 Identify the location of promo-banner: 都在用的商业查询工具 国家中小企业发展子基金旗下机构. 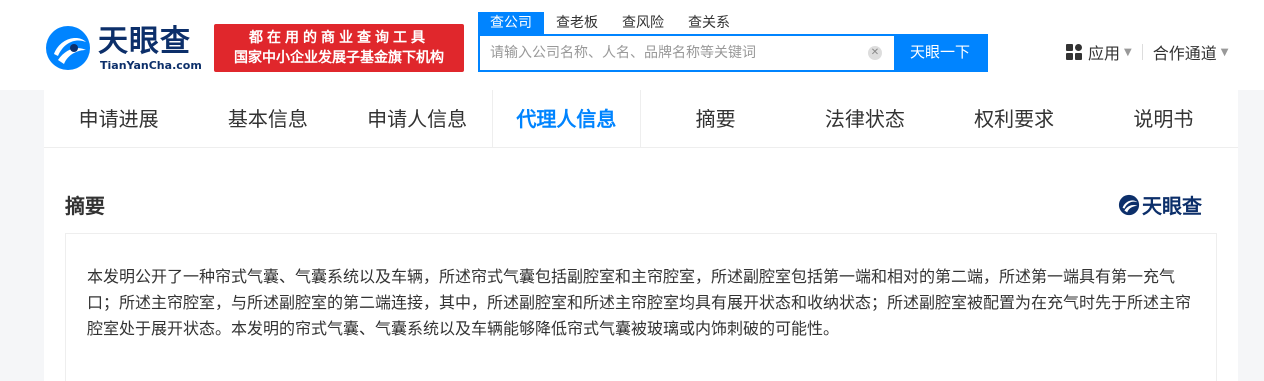
(339, 48).